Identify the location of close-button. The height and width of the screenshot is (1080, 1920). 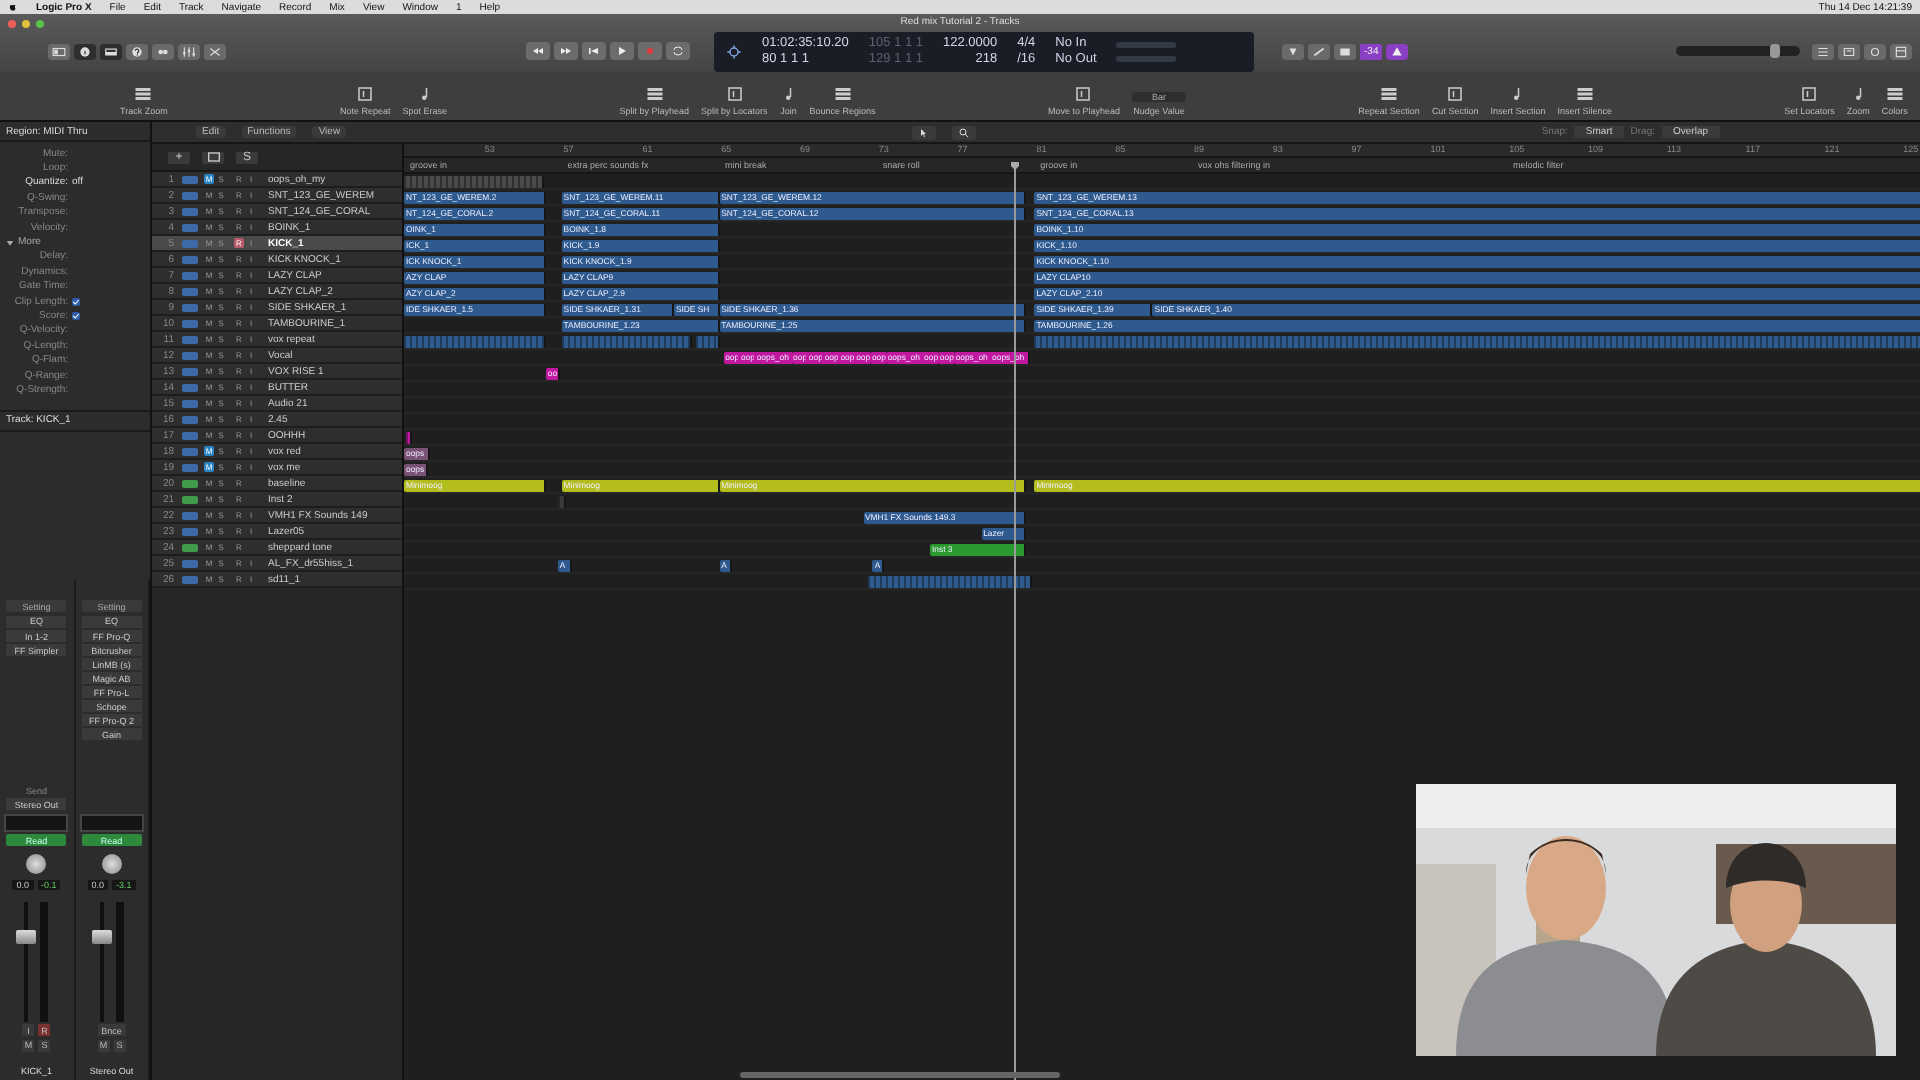
(12, 24).